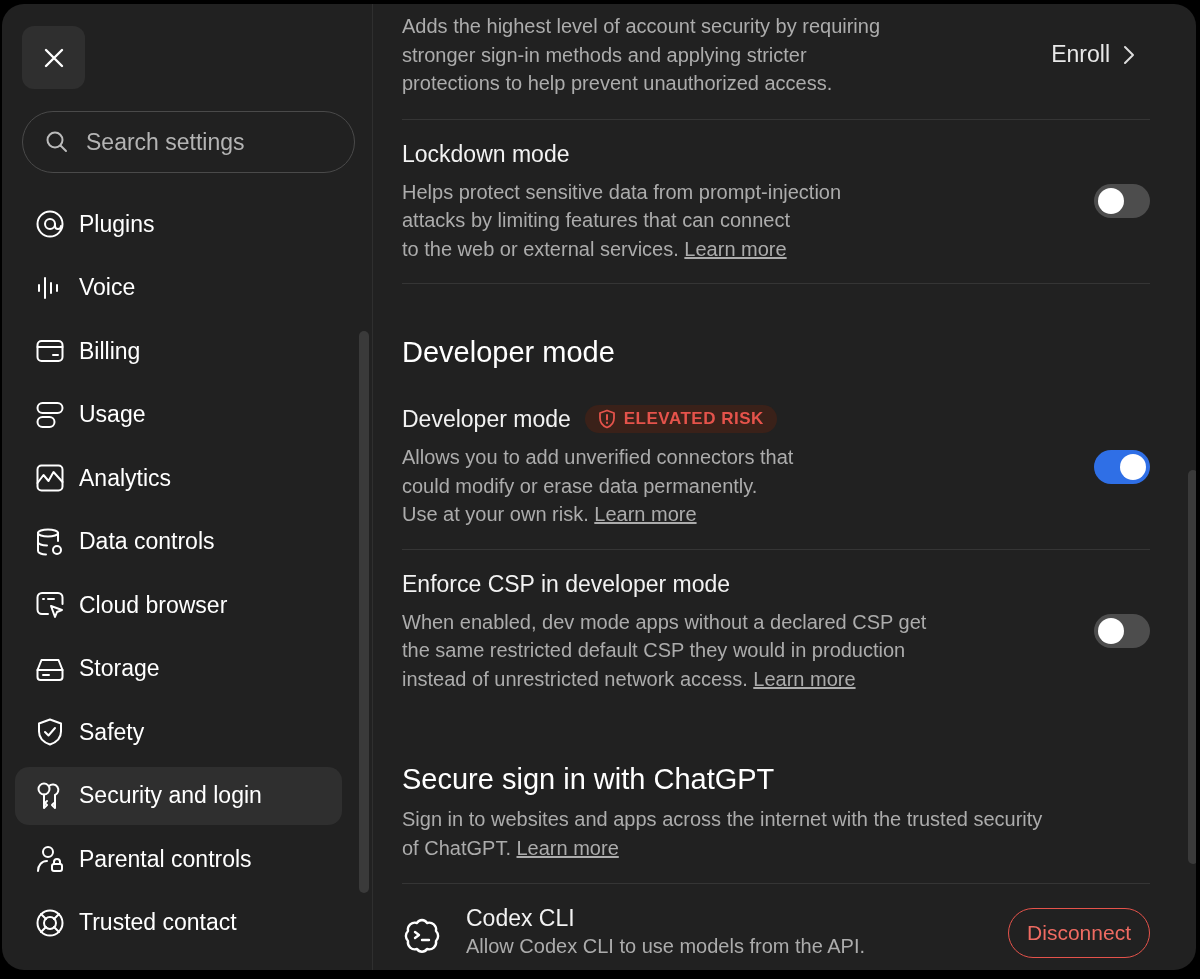 This screenshot has height=979, width=1200. What do you see at coordinates (50, 478) in the screenshot?
I see `chart-icon` at bounding box center [50, 478].